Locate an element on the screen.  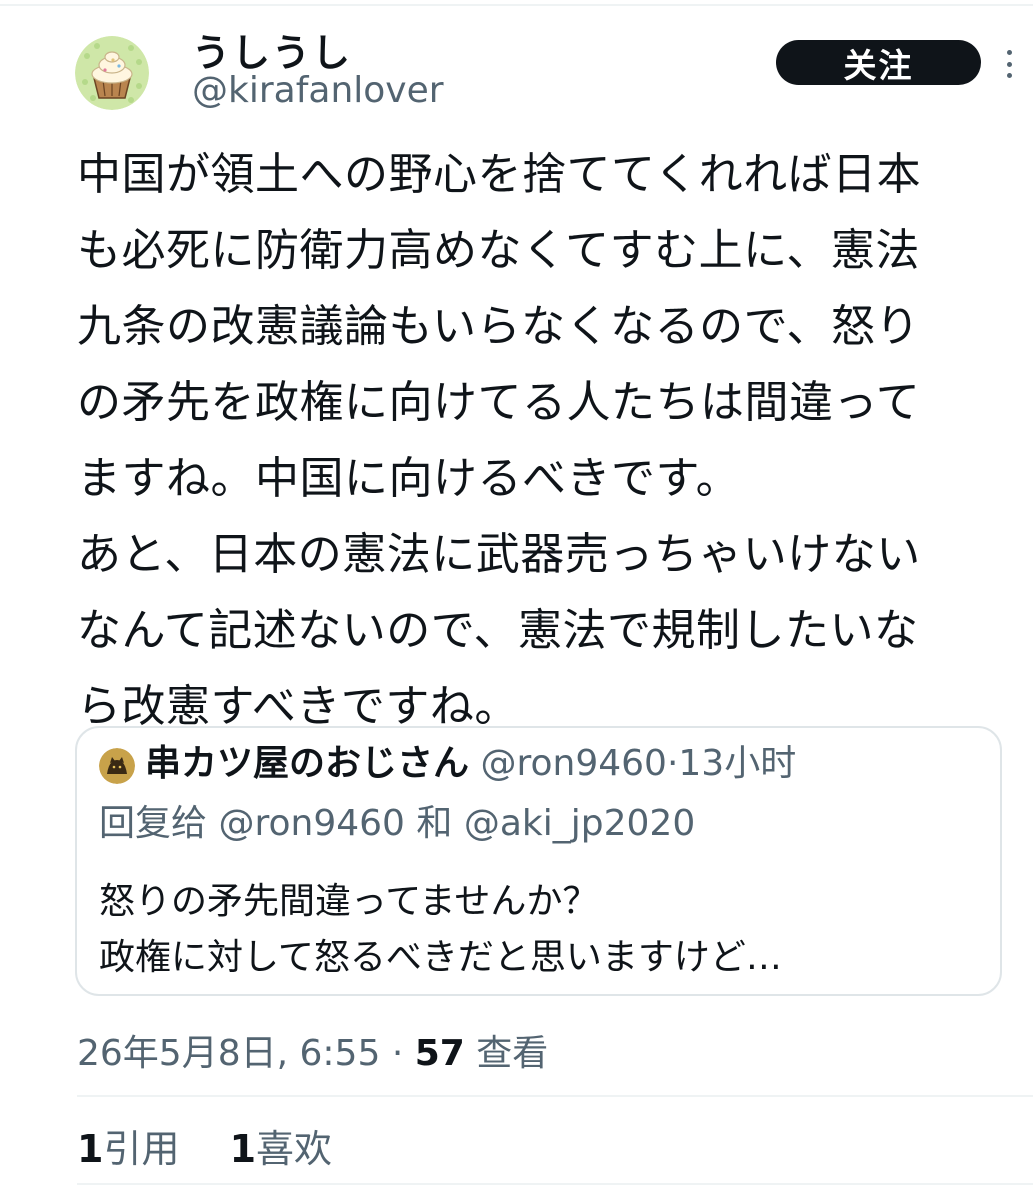
likes-label: 喜欢 is located at coordinates (294, 1149).